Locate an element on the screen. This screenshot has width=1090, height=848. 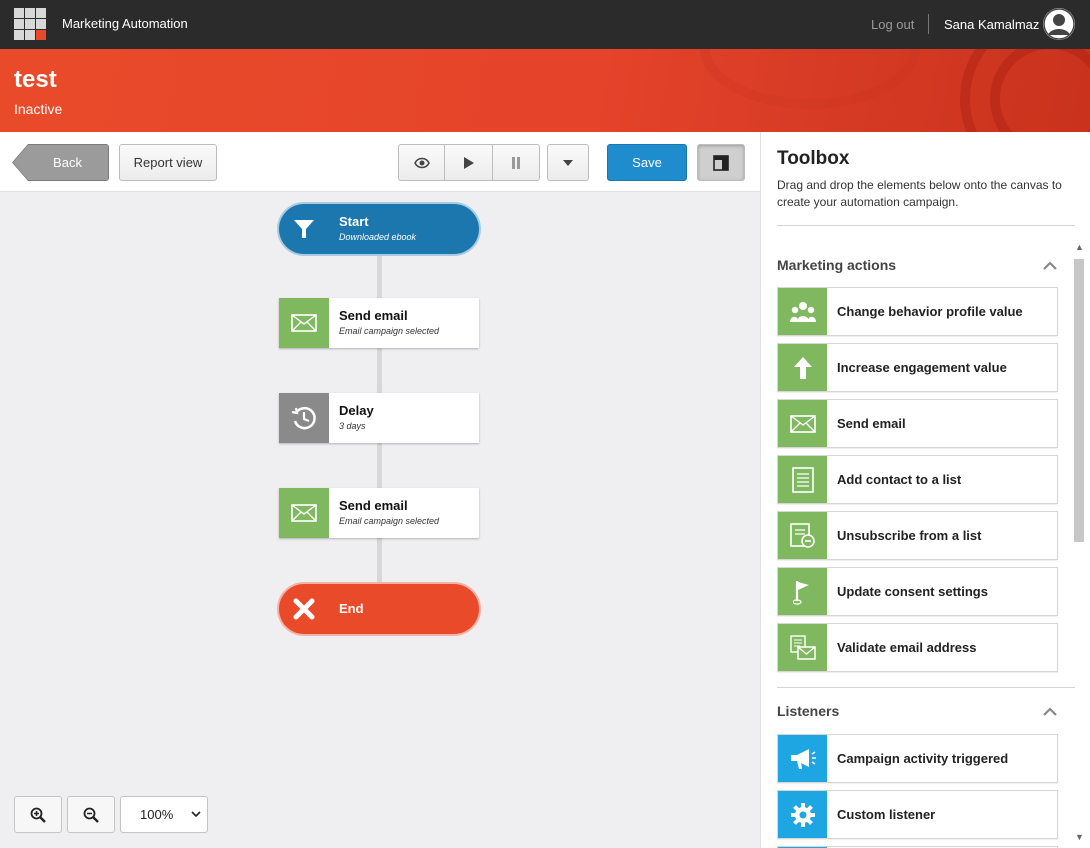
status-text: Inactive is located at coordinates (38, 109).